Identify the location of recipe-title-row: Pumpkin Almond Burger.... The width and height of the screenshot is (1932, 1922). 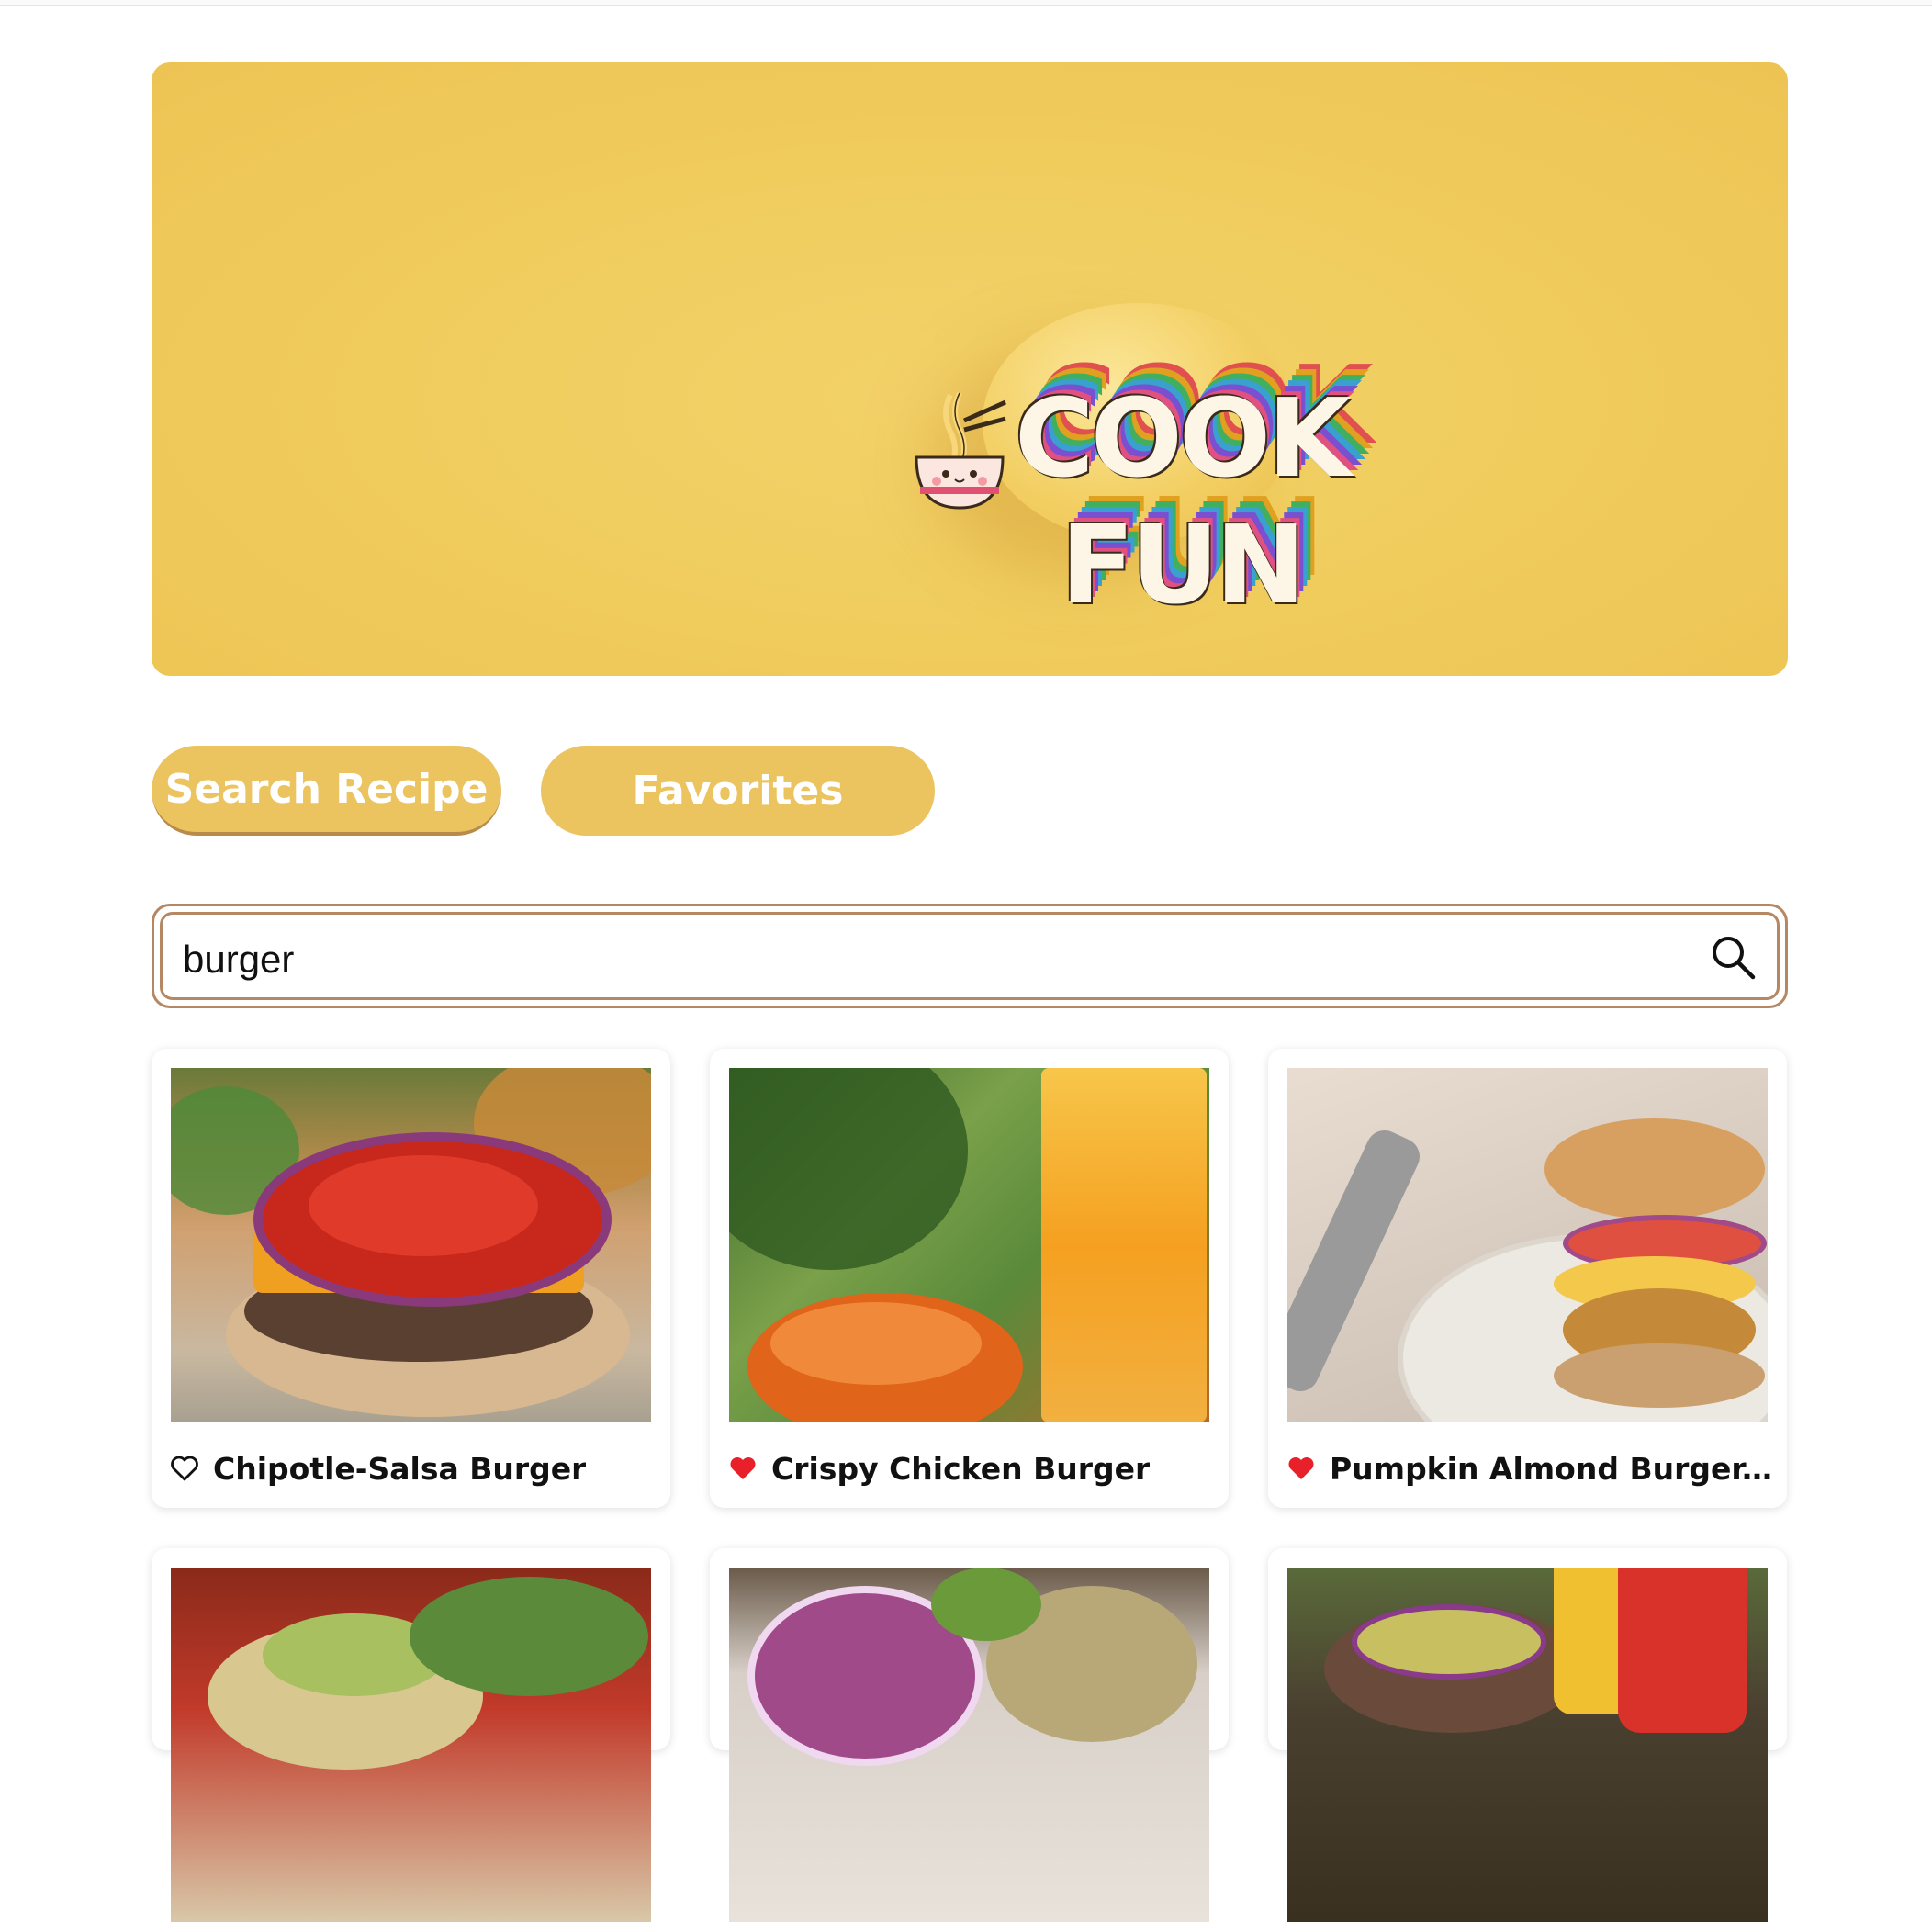
(1529, 1468).